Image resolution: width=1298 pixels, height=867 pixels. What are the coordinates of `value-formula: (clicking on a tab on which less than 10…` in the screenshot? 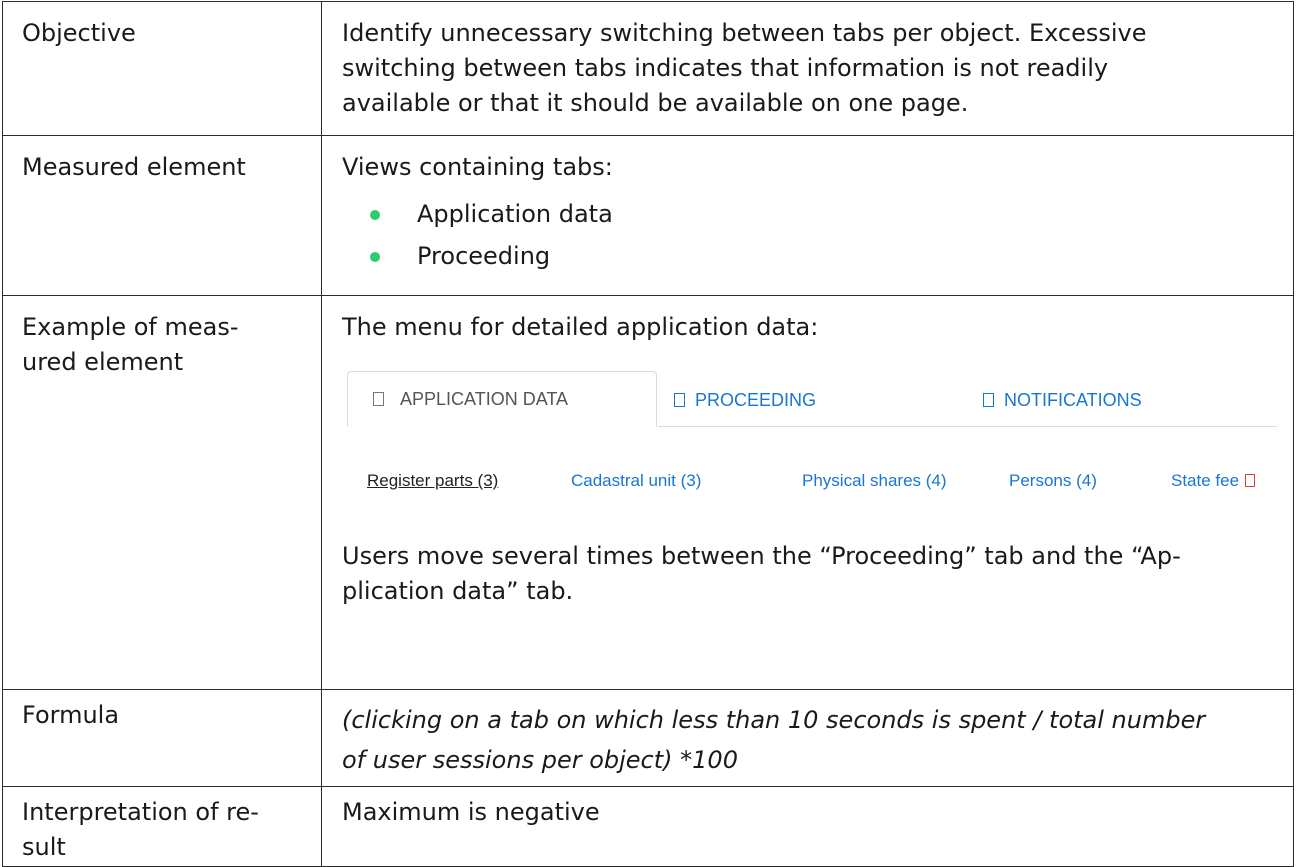 It's located at (807, 738).